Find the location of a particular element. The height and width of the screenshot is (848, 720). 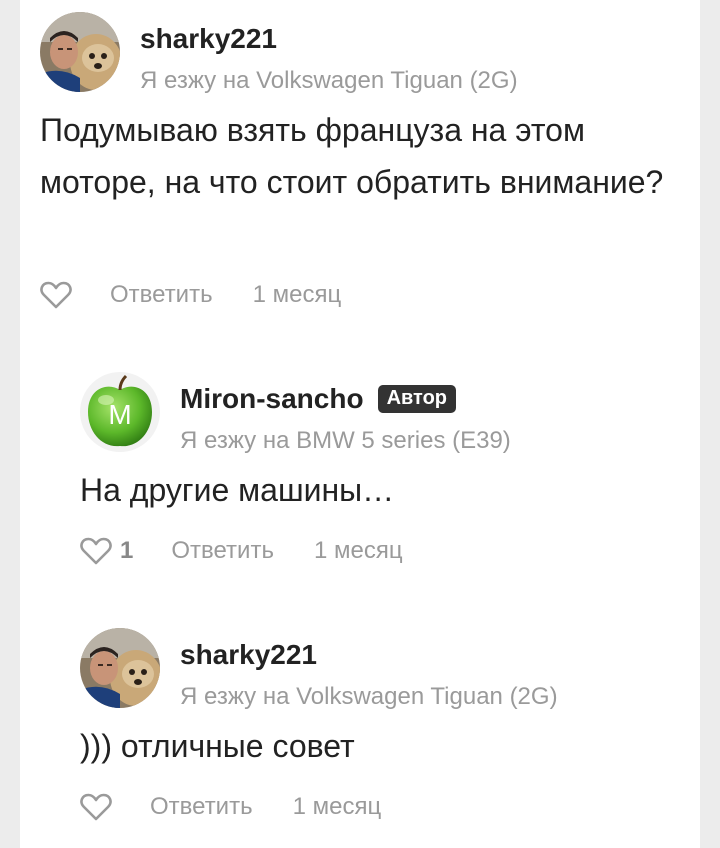

comment-actions: 1 Ответить 1 месяц is located at coordinates (241, 551).